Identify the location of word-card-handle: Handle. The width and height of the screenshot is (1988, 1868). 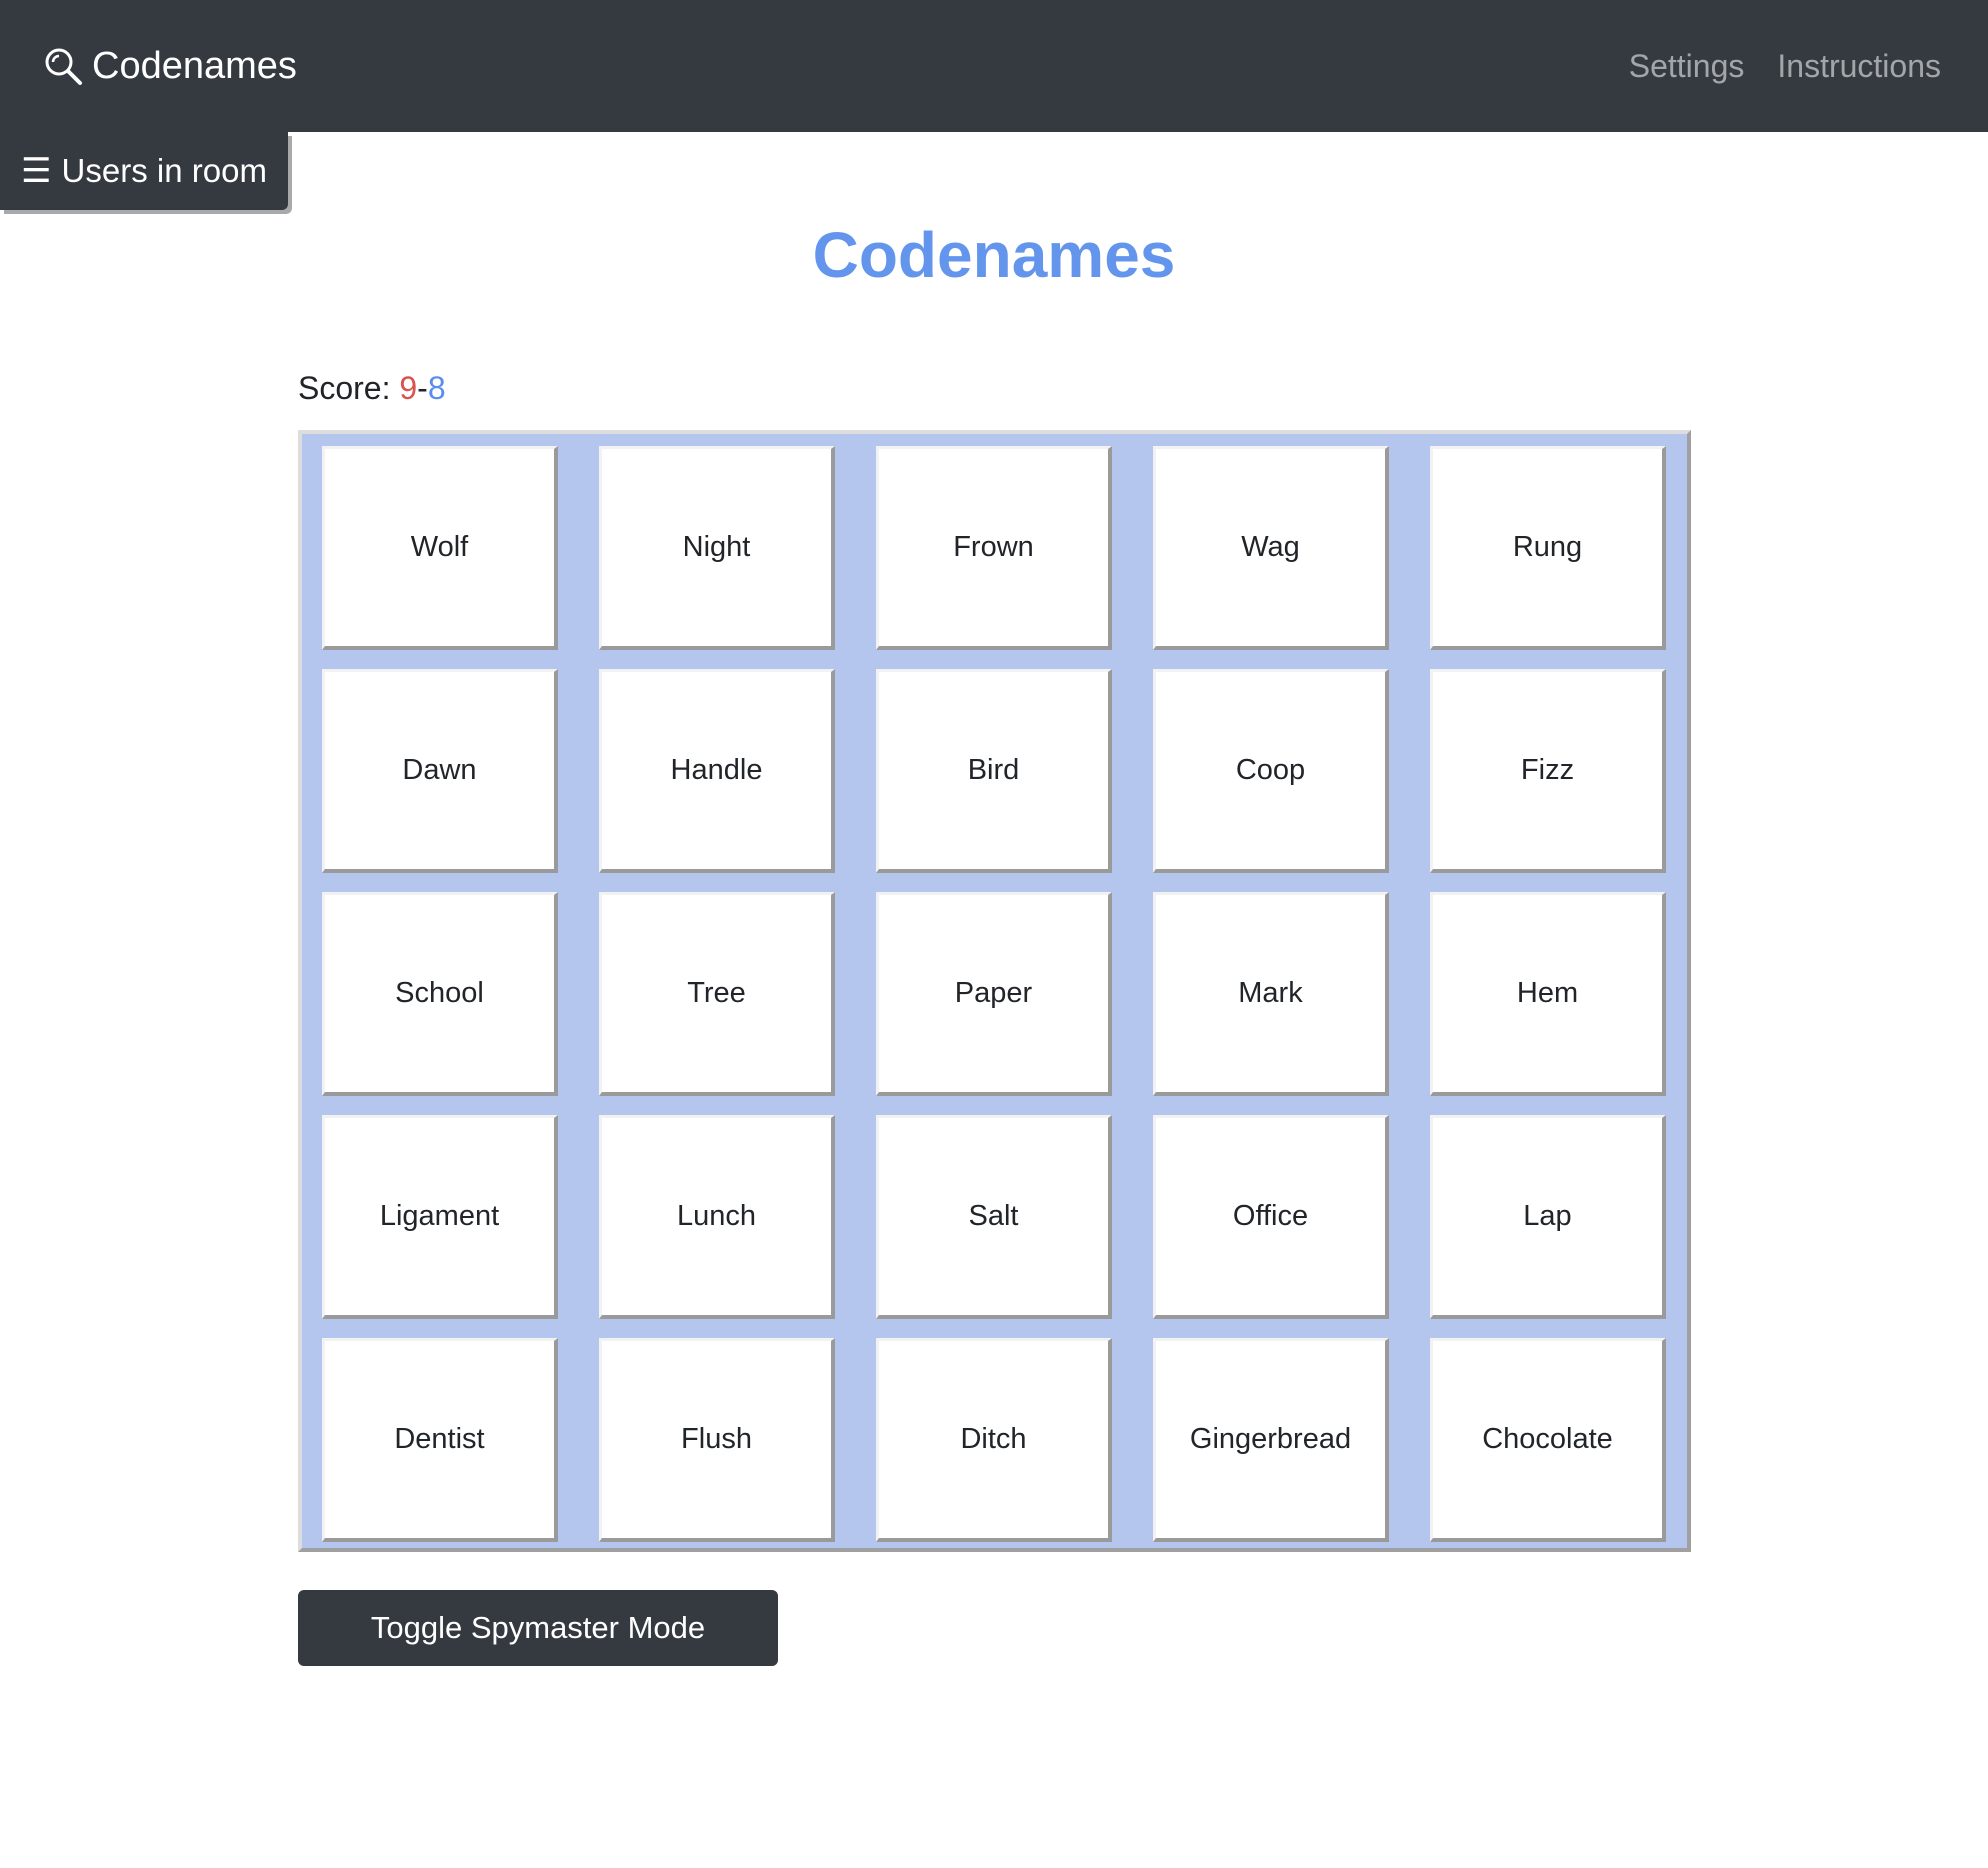
(717, 771).